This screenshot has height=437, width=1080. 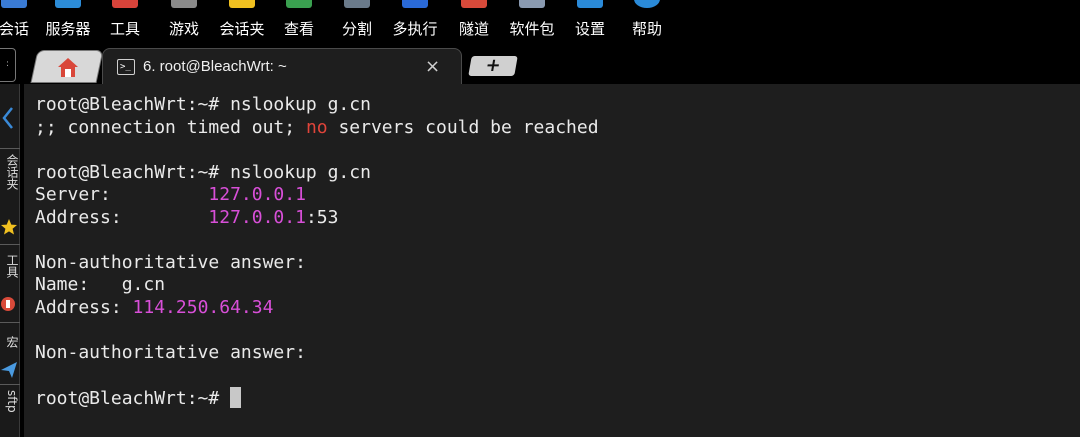 What do you see at coordinates (8, 65) in the screenshot?
I see `sidebar-toggle-button: :` at bounding box center [8, 65].